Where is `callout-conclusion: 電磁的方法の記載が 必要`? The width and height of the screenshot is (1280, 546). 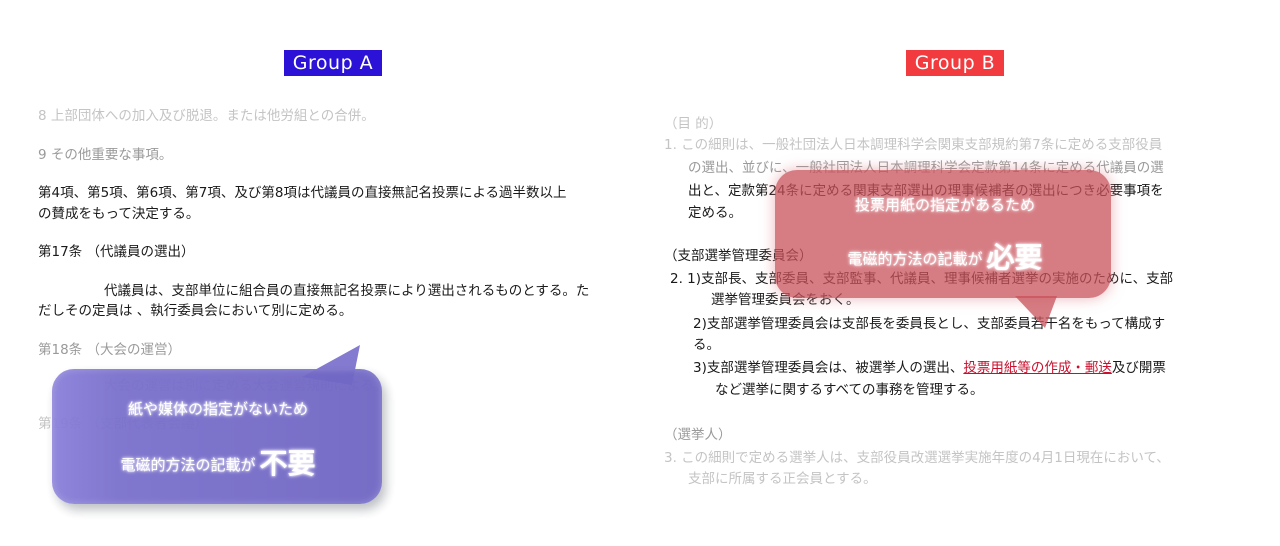
callout-conclusion: 電磁的方法の記載が 必要 is located at coordinates (945, 256).